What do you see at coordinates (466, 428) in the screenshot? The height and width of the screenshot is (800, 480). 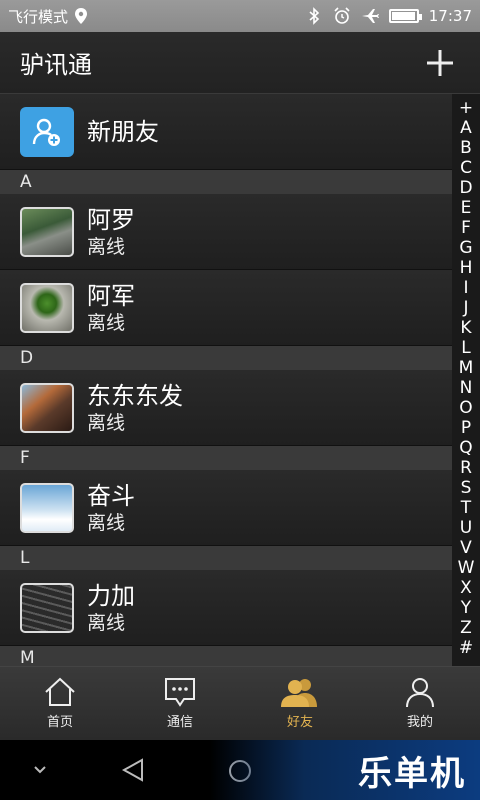 I see `index-letter: P` at bounding box center [466, 428].